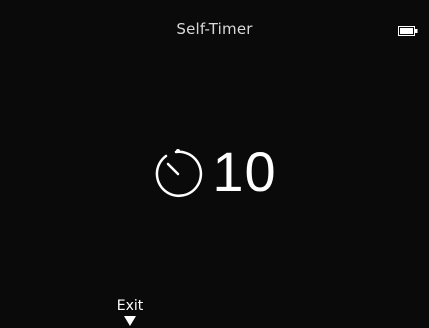  Describe the element at coordinates (408, 31) in the screenshot. I see `battery-icon` at that location.